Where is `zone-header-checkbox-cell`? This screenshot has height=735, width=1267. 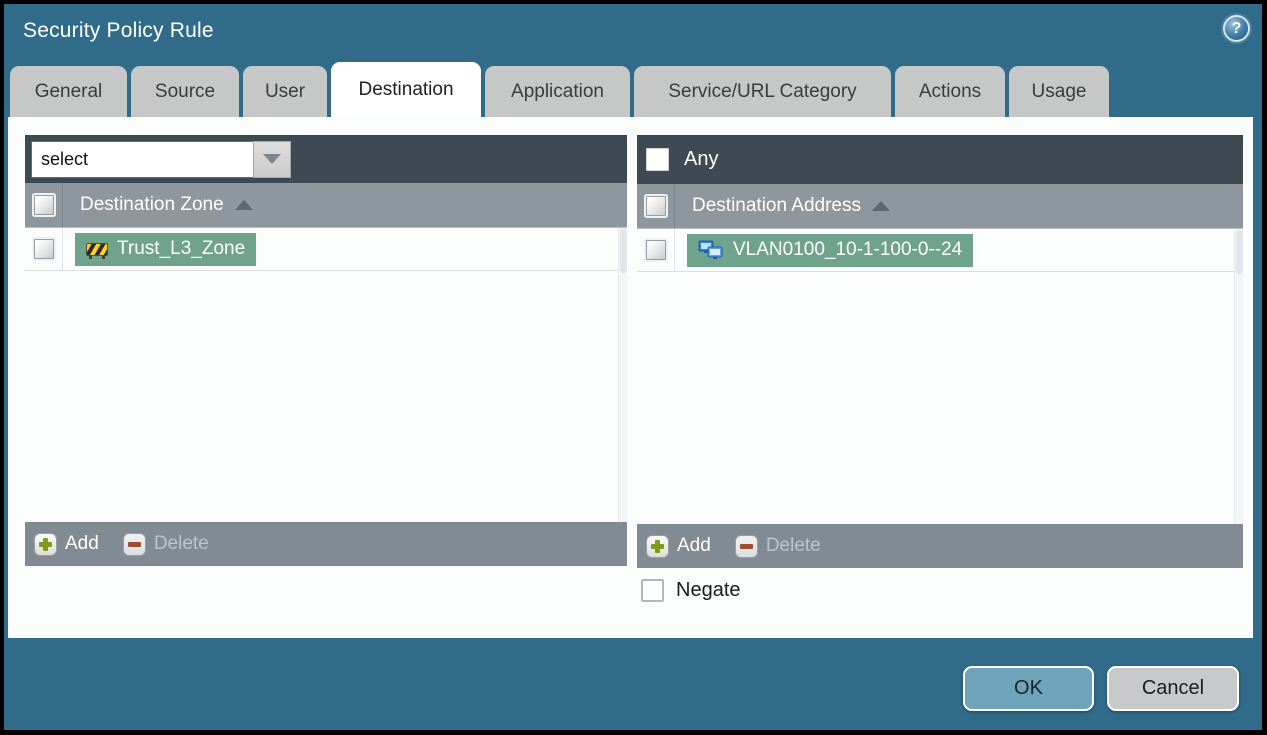
zone-header-checkbox-cell is located at coordinates (44, 205).